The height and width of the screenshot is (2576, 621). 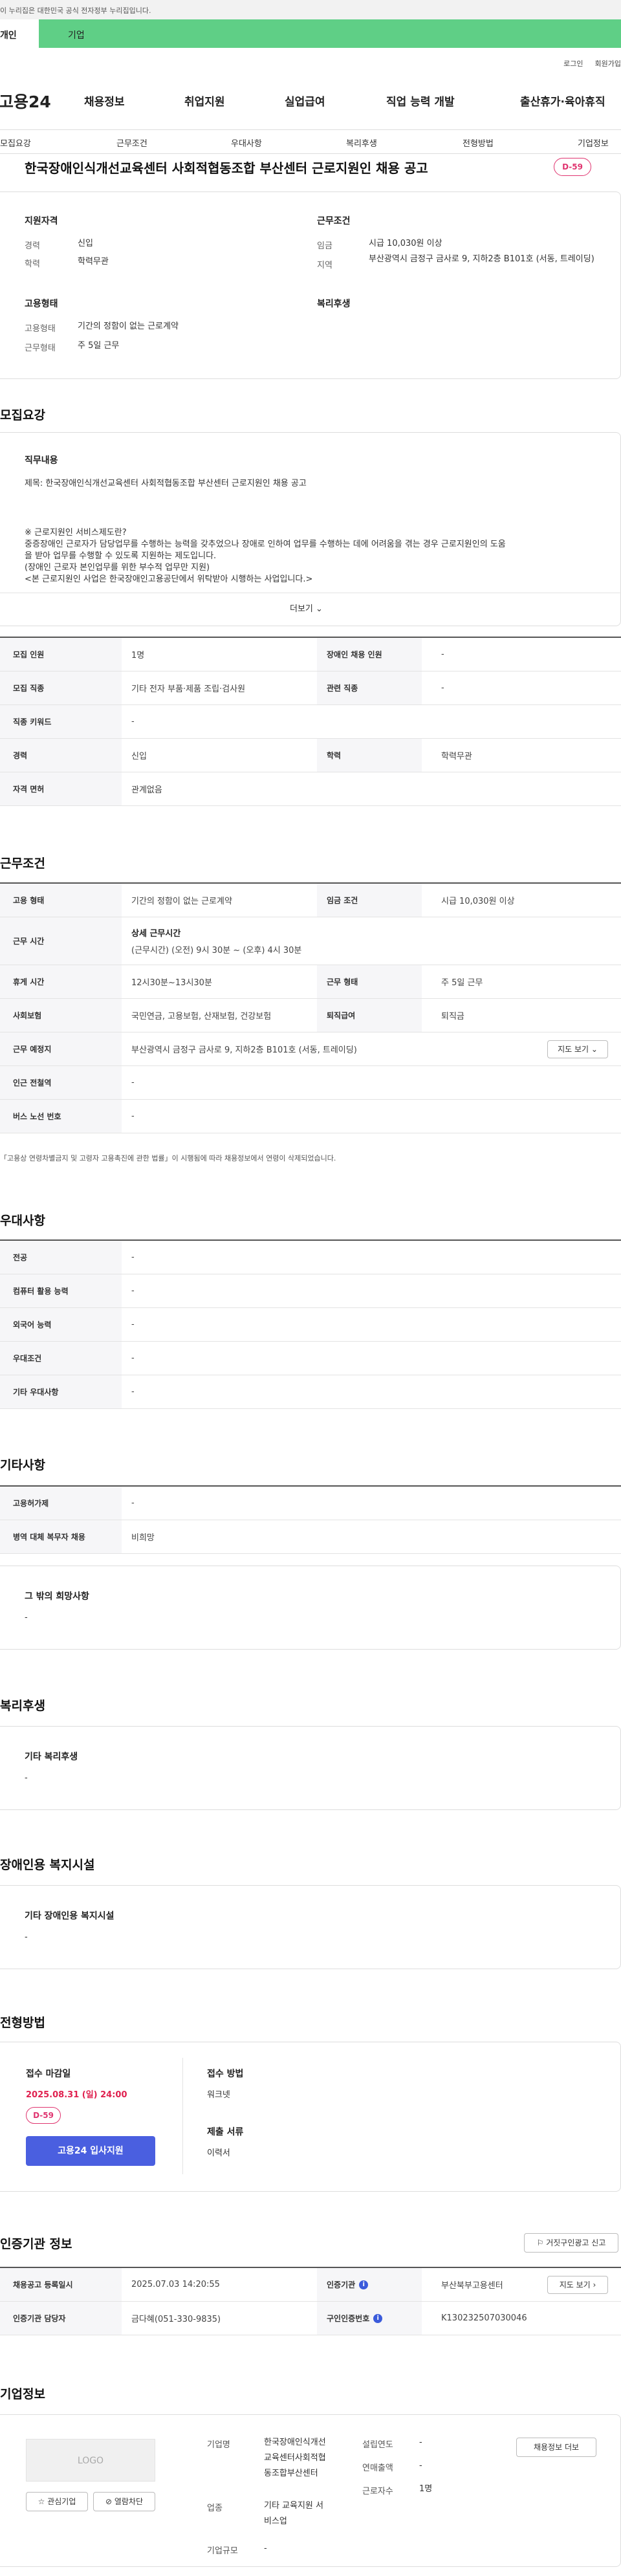 I want to click on table-row: 사회보험 국민연금, 고용보험, 산재보험, 건강보험 퇴직급여 퇴직금, so click(x=310, y=1016).